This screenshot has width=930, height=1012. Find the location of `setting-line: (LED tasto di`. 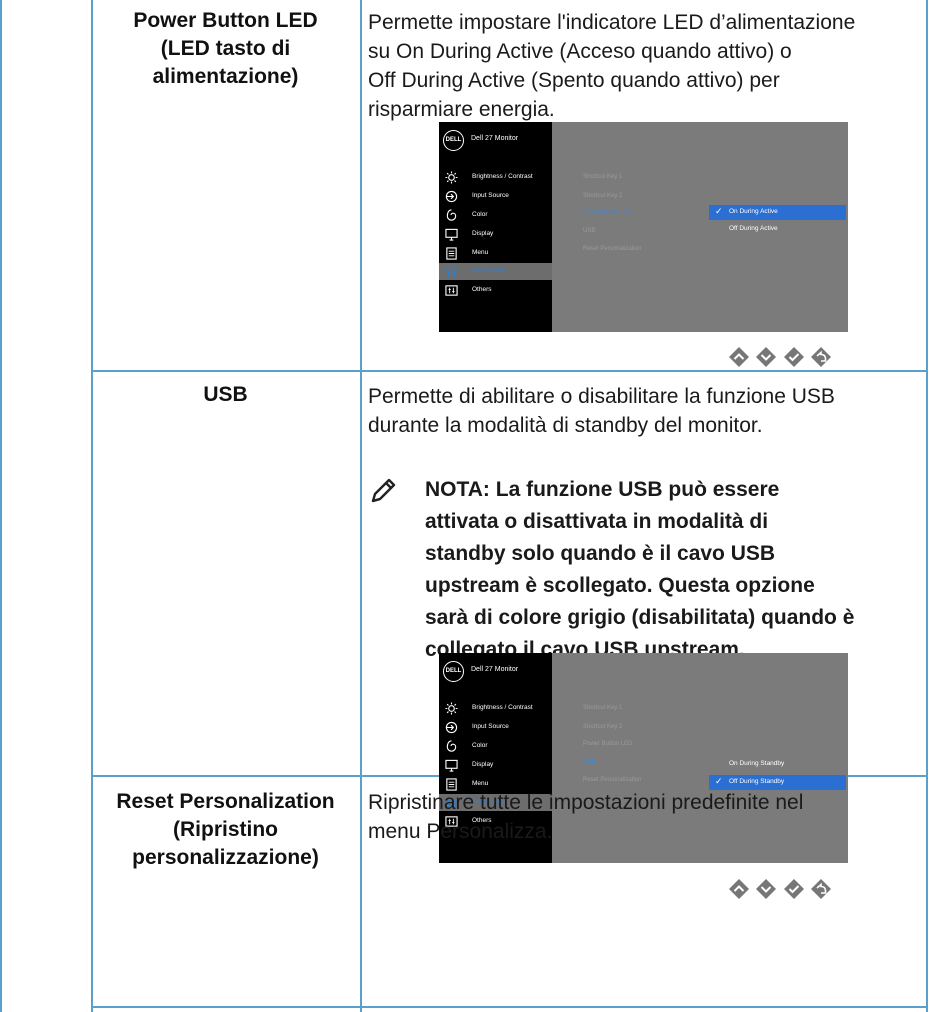

setting-line: (LED tasto di is located at coordinates (225, 48).